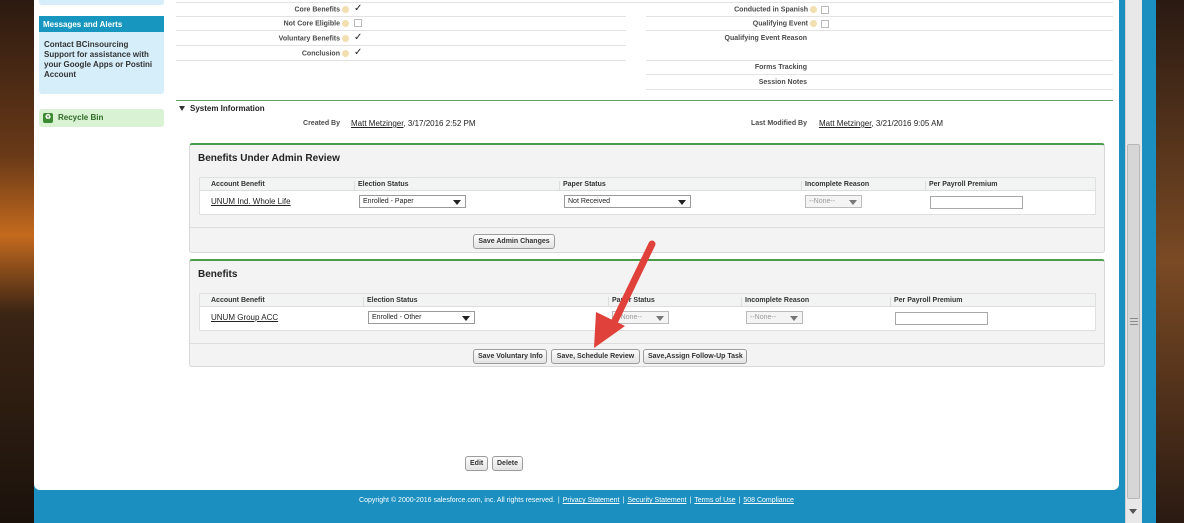 The width and height of the screenshot is (1184, 523). What do you see at coordinates (1133, 511) in the screenshot?
I see `scroll-down-arrow-icon` at bounding box center [1133, 511].